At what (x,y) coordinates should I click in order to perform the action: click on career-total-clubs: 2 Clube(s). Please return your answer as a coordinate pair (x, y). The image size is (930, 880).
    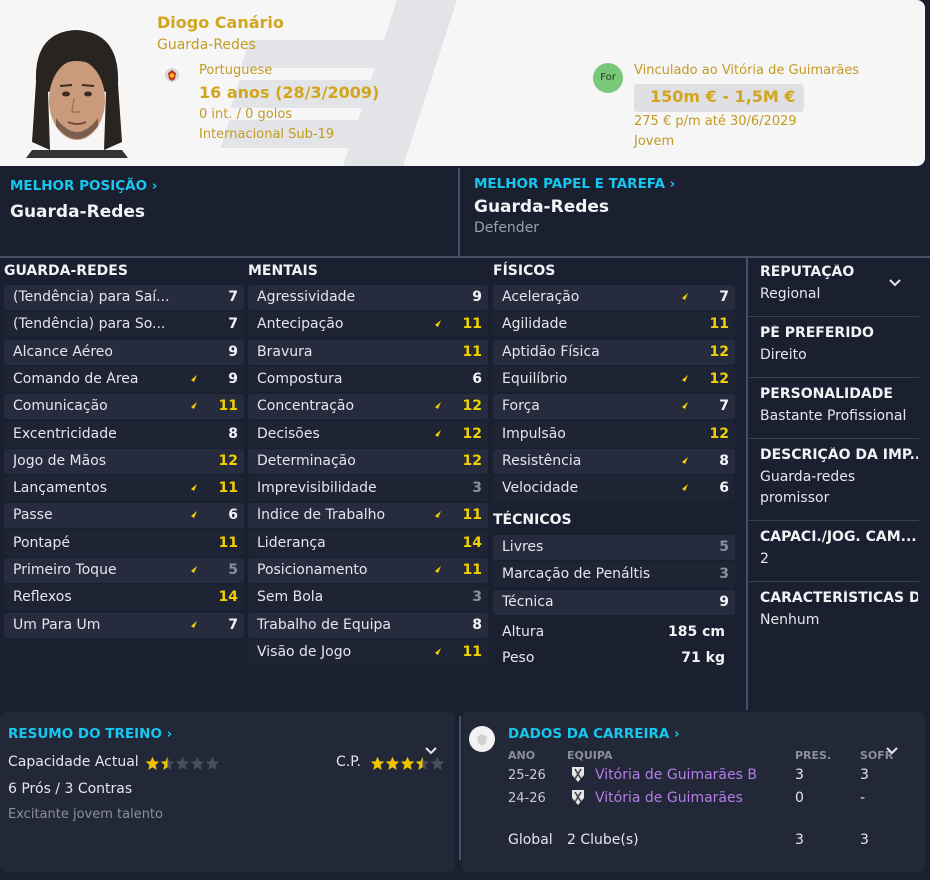
    Looking at the image, I should click on (603, 840).